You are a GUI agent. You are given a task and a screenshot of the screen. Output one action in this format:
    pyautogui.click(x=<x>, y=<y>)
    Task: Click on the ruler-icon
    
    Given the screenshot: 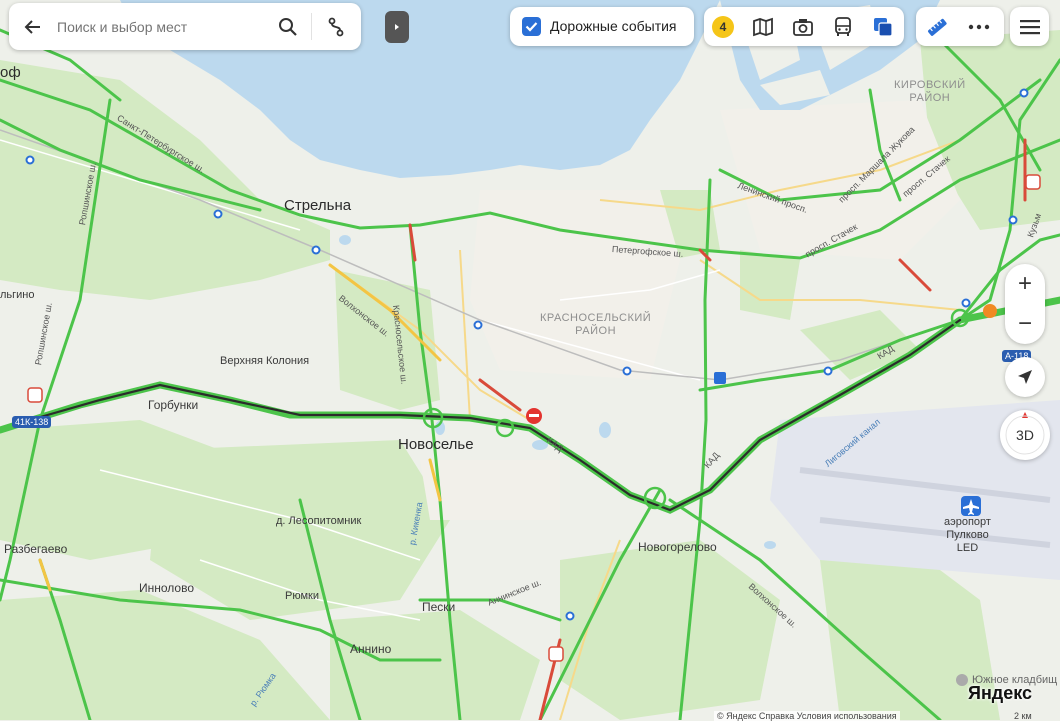 What is the action you would take?
    pyautogui.click(x=937, y=27)
    